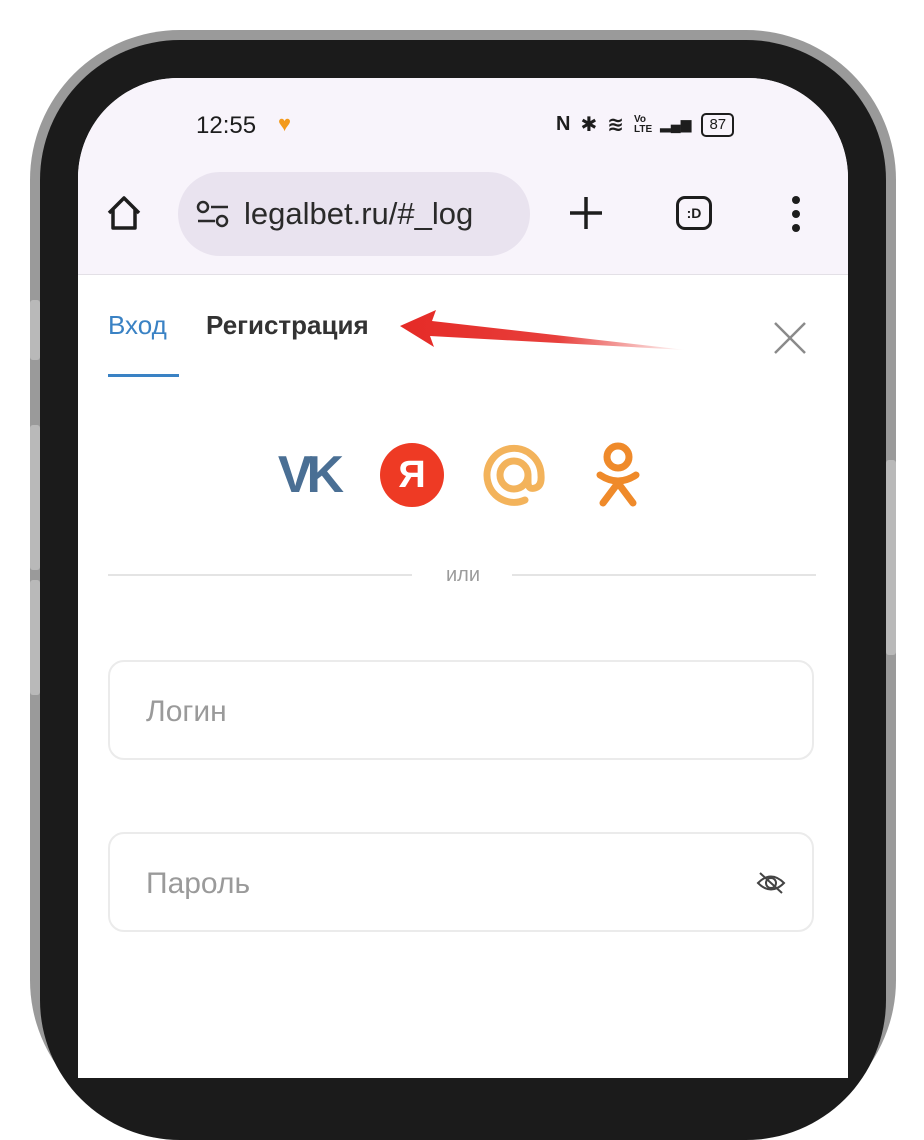 The image size is (924, 1140). Describe the element at coordinates (615, 125) in the screenshot. I see `wifi-icon: ≋` at that location.